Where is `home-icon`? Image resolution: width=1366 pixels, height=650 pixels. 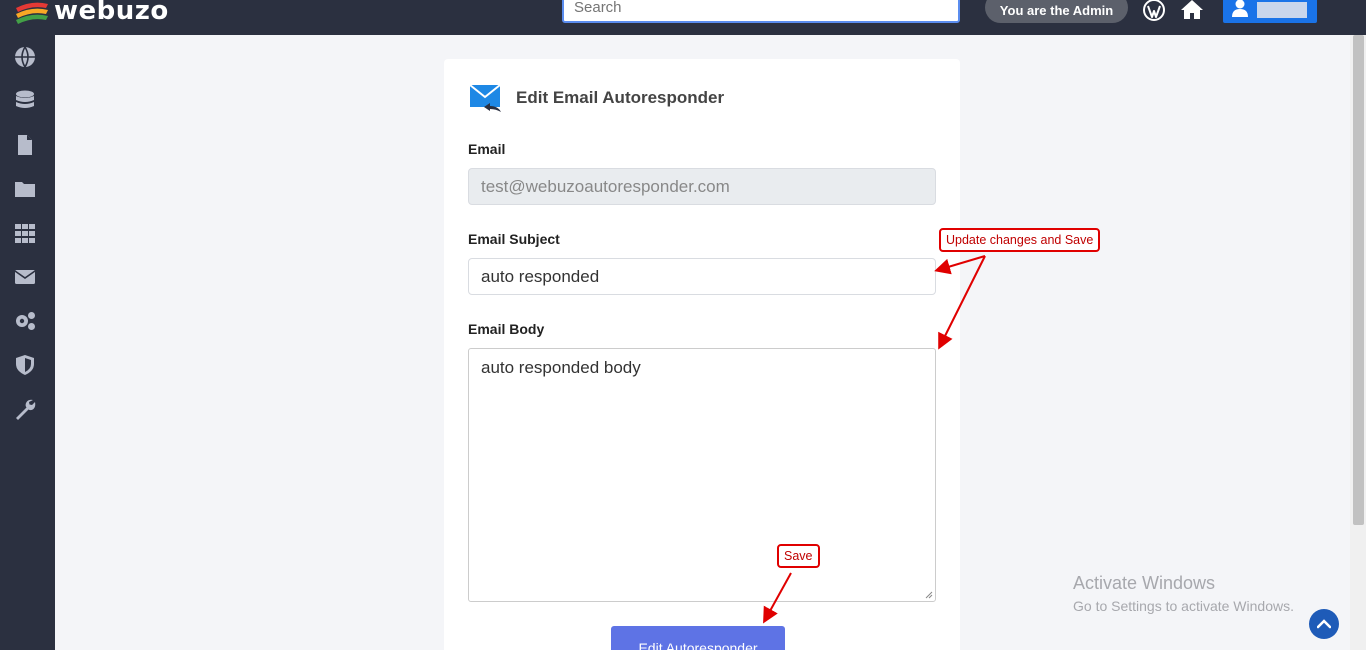 home-icon is located at coordinates (1192, 11).